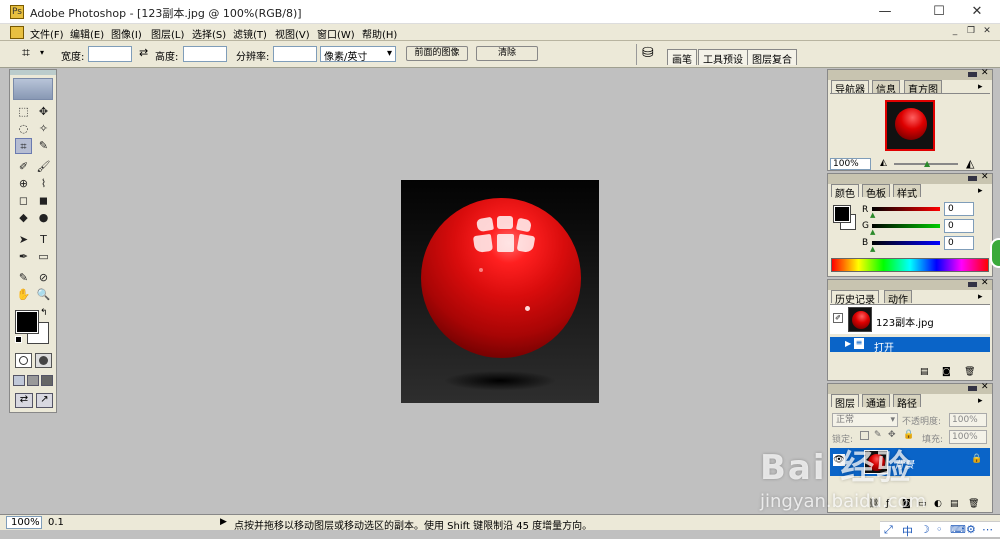 The image size is (1000, 539). I want to click on tab-history: 历史记录, so click(855, 298).